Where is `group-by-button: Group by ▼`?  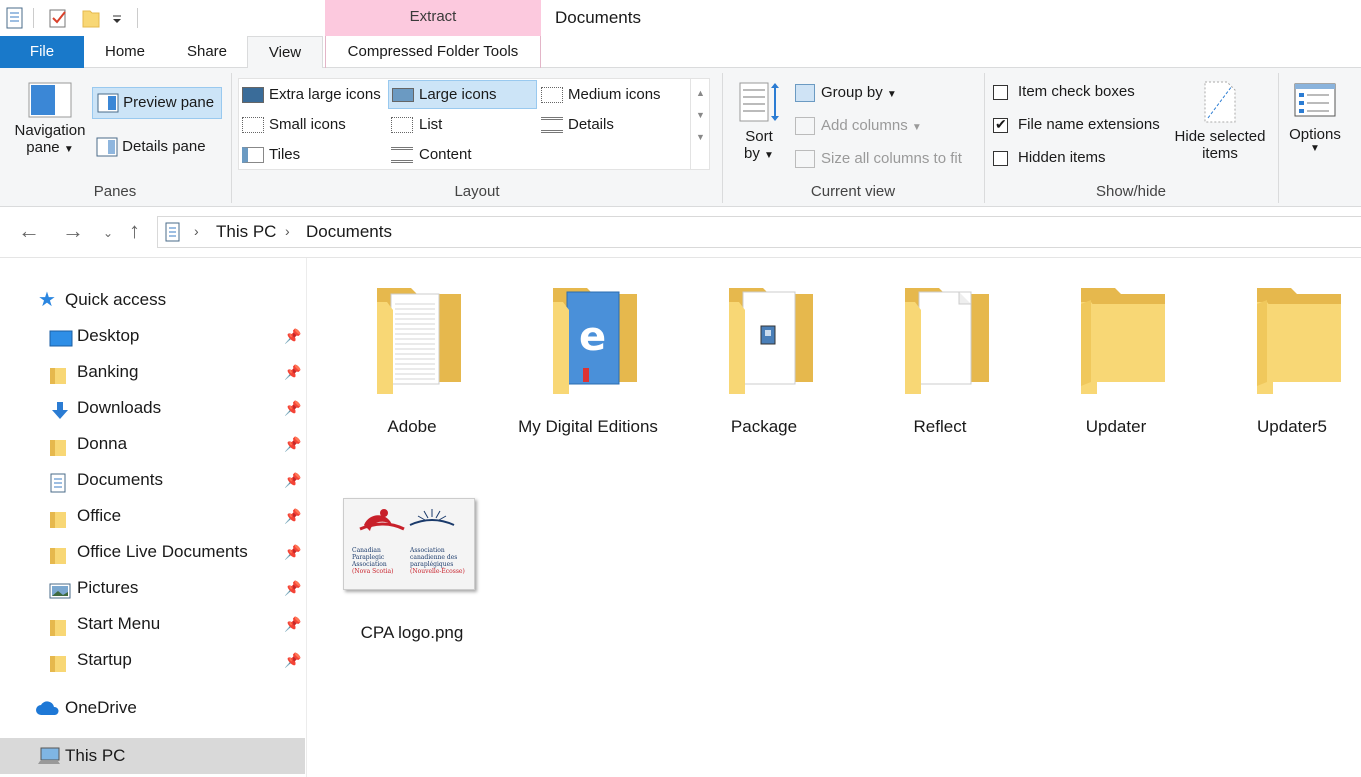
group-by-button: Group by ▼ is located at coordinates (846, 93).